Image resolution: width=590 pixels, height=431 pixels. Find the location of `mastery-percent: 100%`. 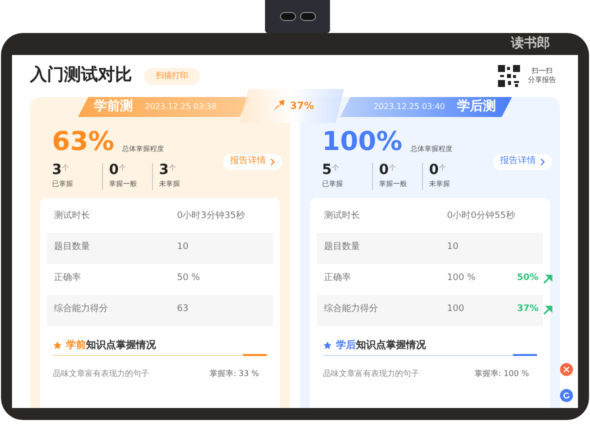

mastery-percent: 100% is located at coordinates (362, 142).